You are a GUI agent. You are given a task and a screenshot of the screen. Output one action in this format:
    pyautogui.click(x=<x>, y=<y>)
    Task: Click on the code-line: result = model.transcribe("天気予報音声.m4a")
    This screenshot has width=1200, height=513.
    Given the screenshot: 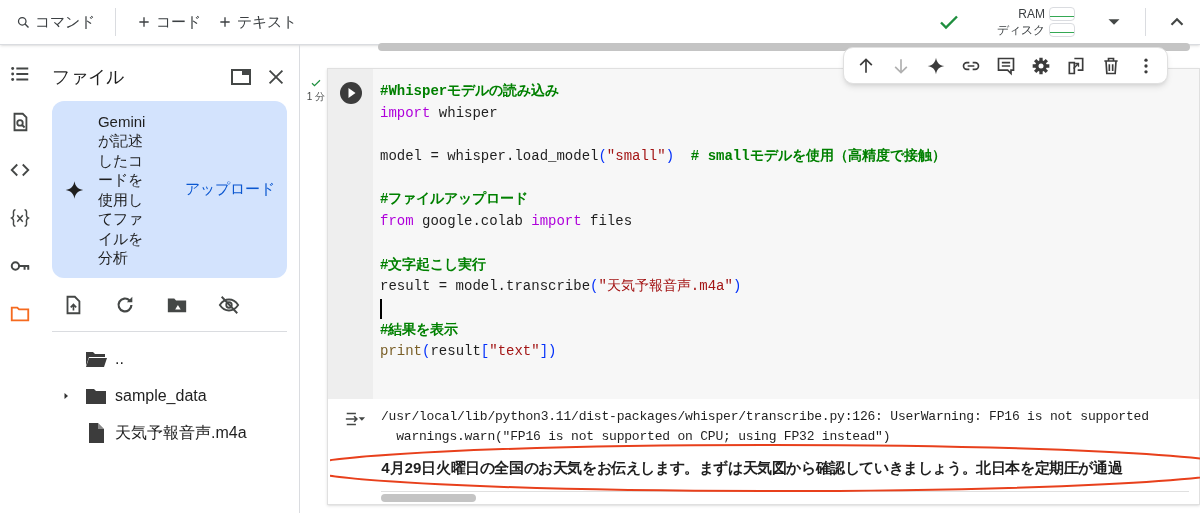 What is the action you would take?
    pyautogui.click(x=561, y=287)
    